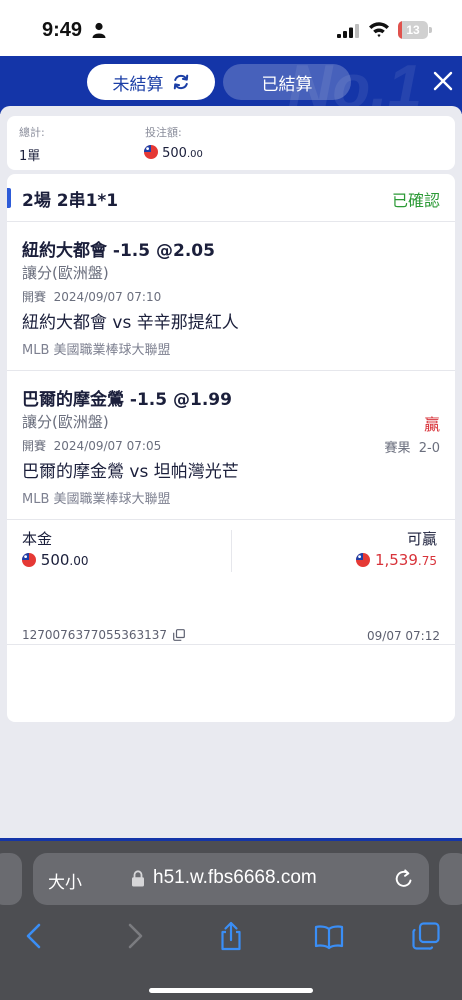 Image resolution: width=462 pixels, height=1000 pixels. What do you see at coordinates (348, 31) in the screenshot?
I see `signal-icon` at bounding box center [348, 31].